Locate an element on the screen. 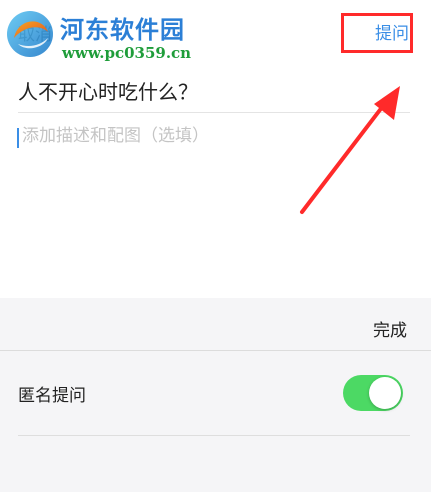 The height and width of the screenshot is (492, 431). annotation-highlight-box is located at coordinates (377, 33).